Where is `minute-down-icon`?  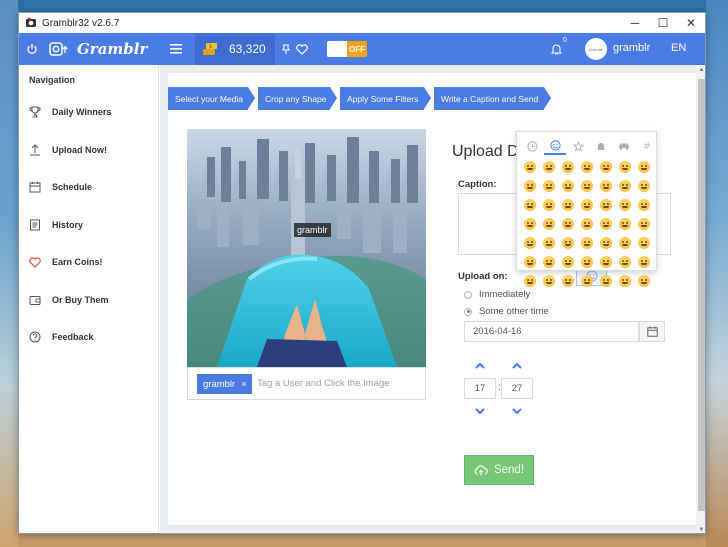 minute-down-icon is located at coordinates (517, 411).